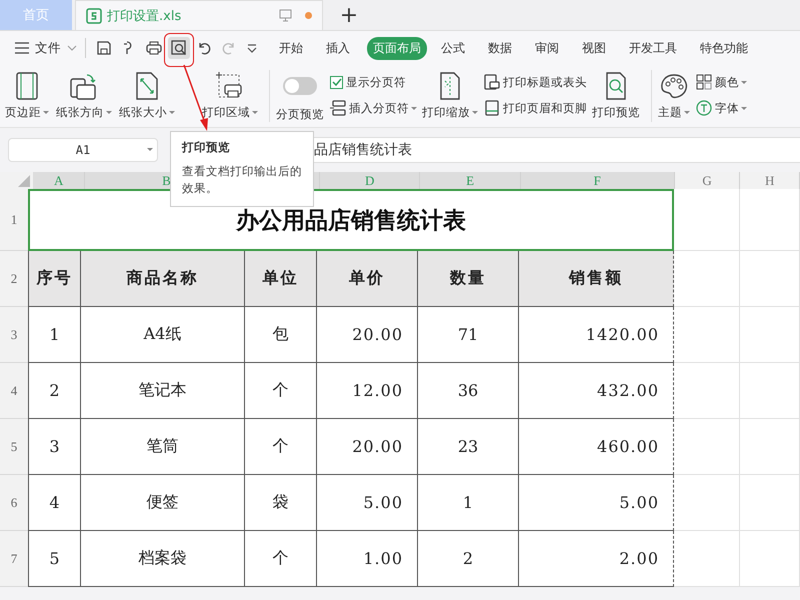  What do you see at coordinates (46, 48) in the screenshot?
I see `file-menu: 文件` at bounding box center [46, 48].